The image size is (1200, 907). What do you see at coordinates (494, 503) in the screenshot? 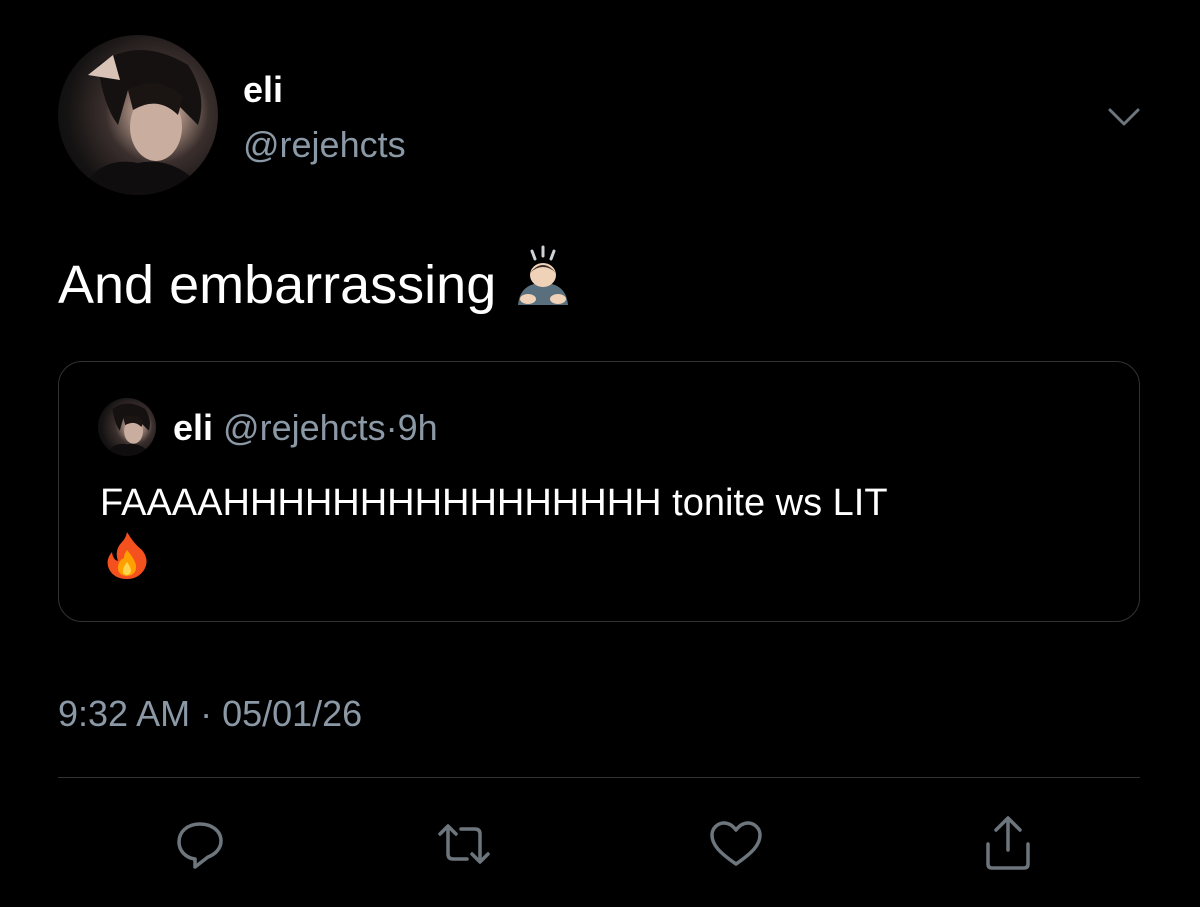
I see `quoted-tweet-text: FAAAAHHHHHHHHHHHHHHHH tonite ws LIT` at bounding box center [494, 503].